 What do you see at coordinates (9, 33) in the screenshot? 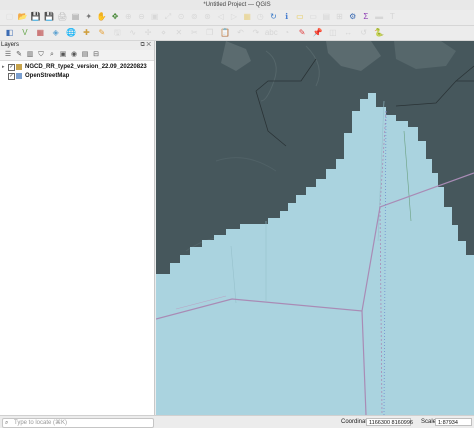
I see `data-source-manager-icon: ◧` at bounding box center [9, 33].